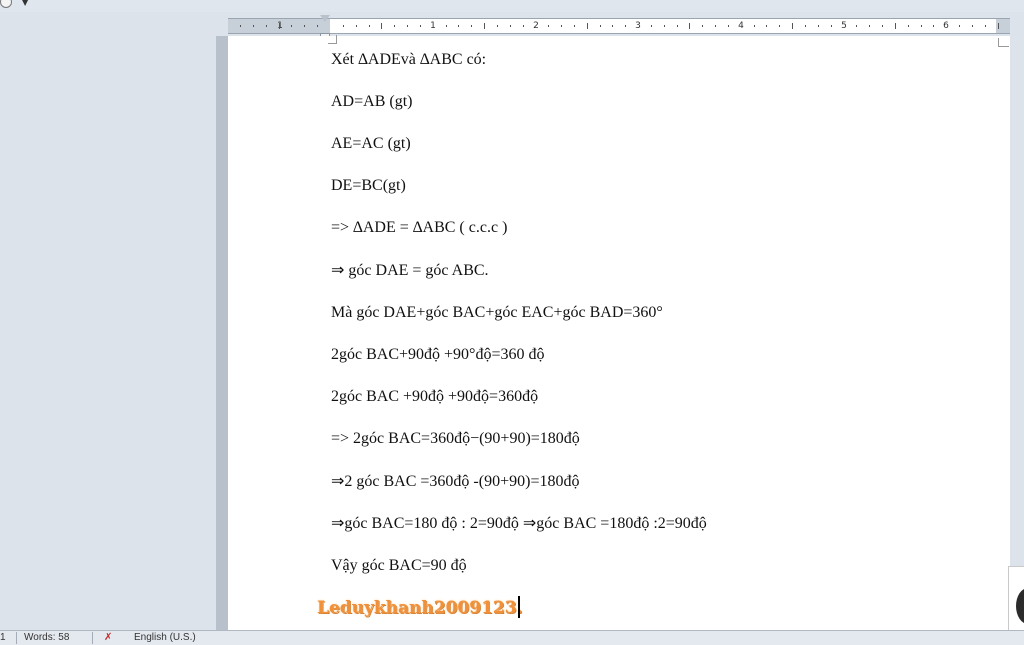 This screenshot has width=1024, height=645. Describe the element at coordinates (536, 26) in the screenshot. I see `ruler-number: 2` at that location.